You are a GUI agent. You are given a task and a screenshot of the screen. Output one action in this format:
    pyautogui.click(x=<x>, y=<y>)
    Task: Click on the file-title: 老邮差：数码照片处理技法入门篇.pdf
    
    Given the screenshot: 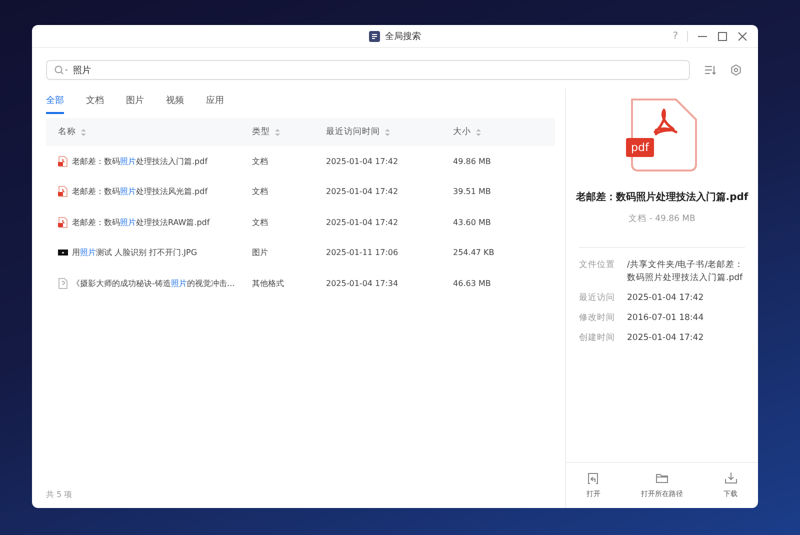 What is the action you would take?
    pyautogui.click(x=662, y=197)
    